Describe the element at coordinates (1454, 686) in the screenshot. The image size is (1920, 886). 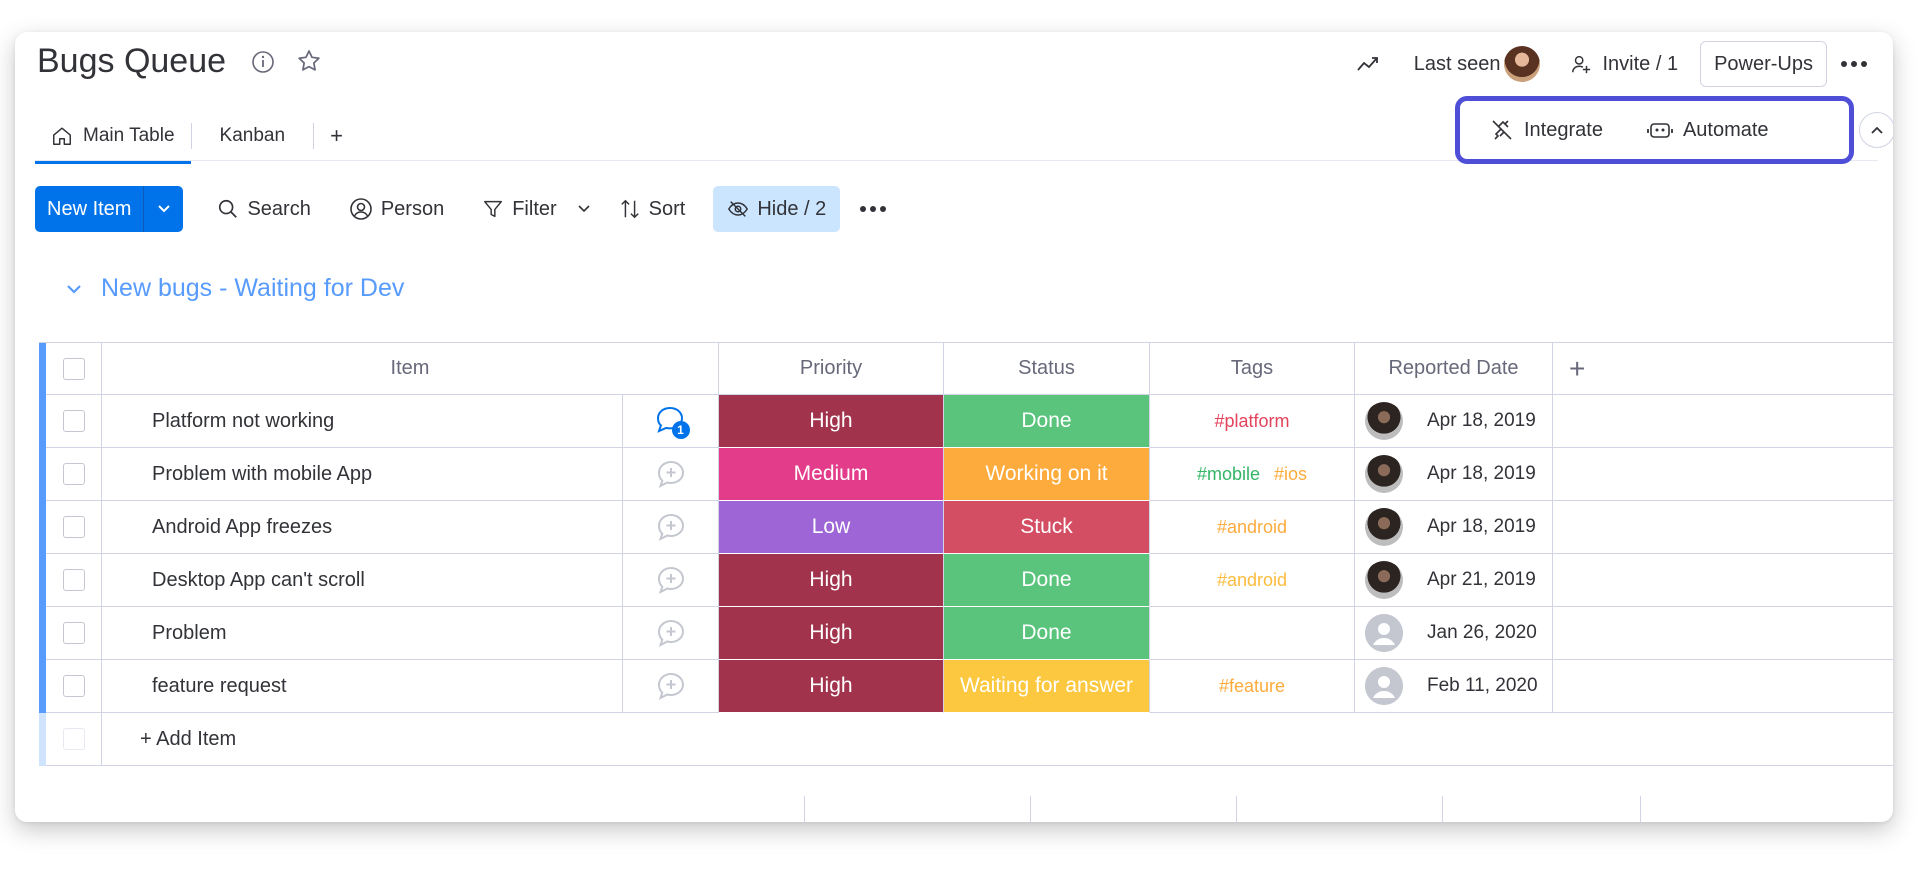
I see `reported-date-cell: Feb 11, 2020` at that location.